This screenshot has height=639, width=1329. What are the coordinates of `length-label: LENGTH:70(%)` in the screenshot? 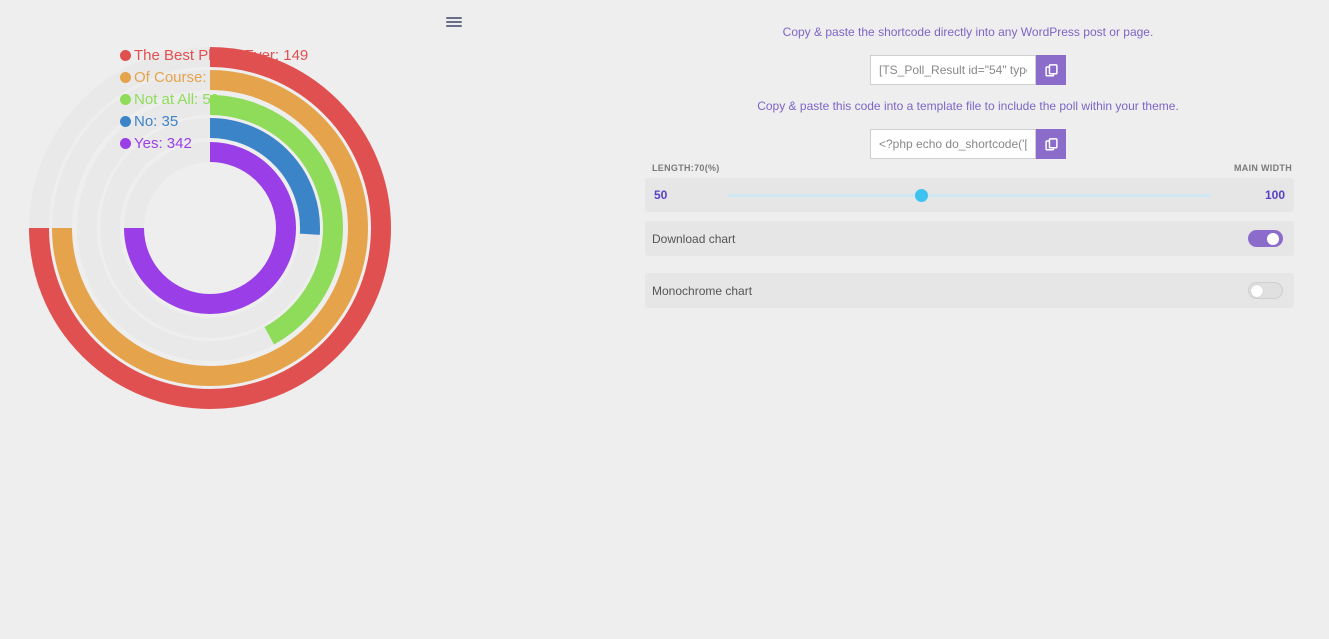 It's located at (686, 168).